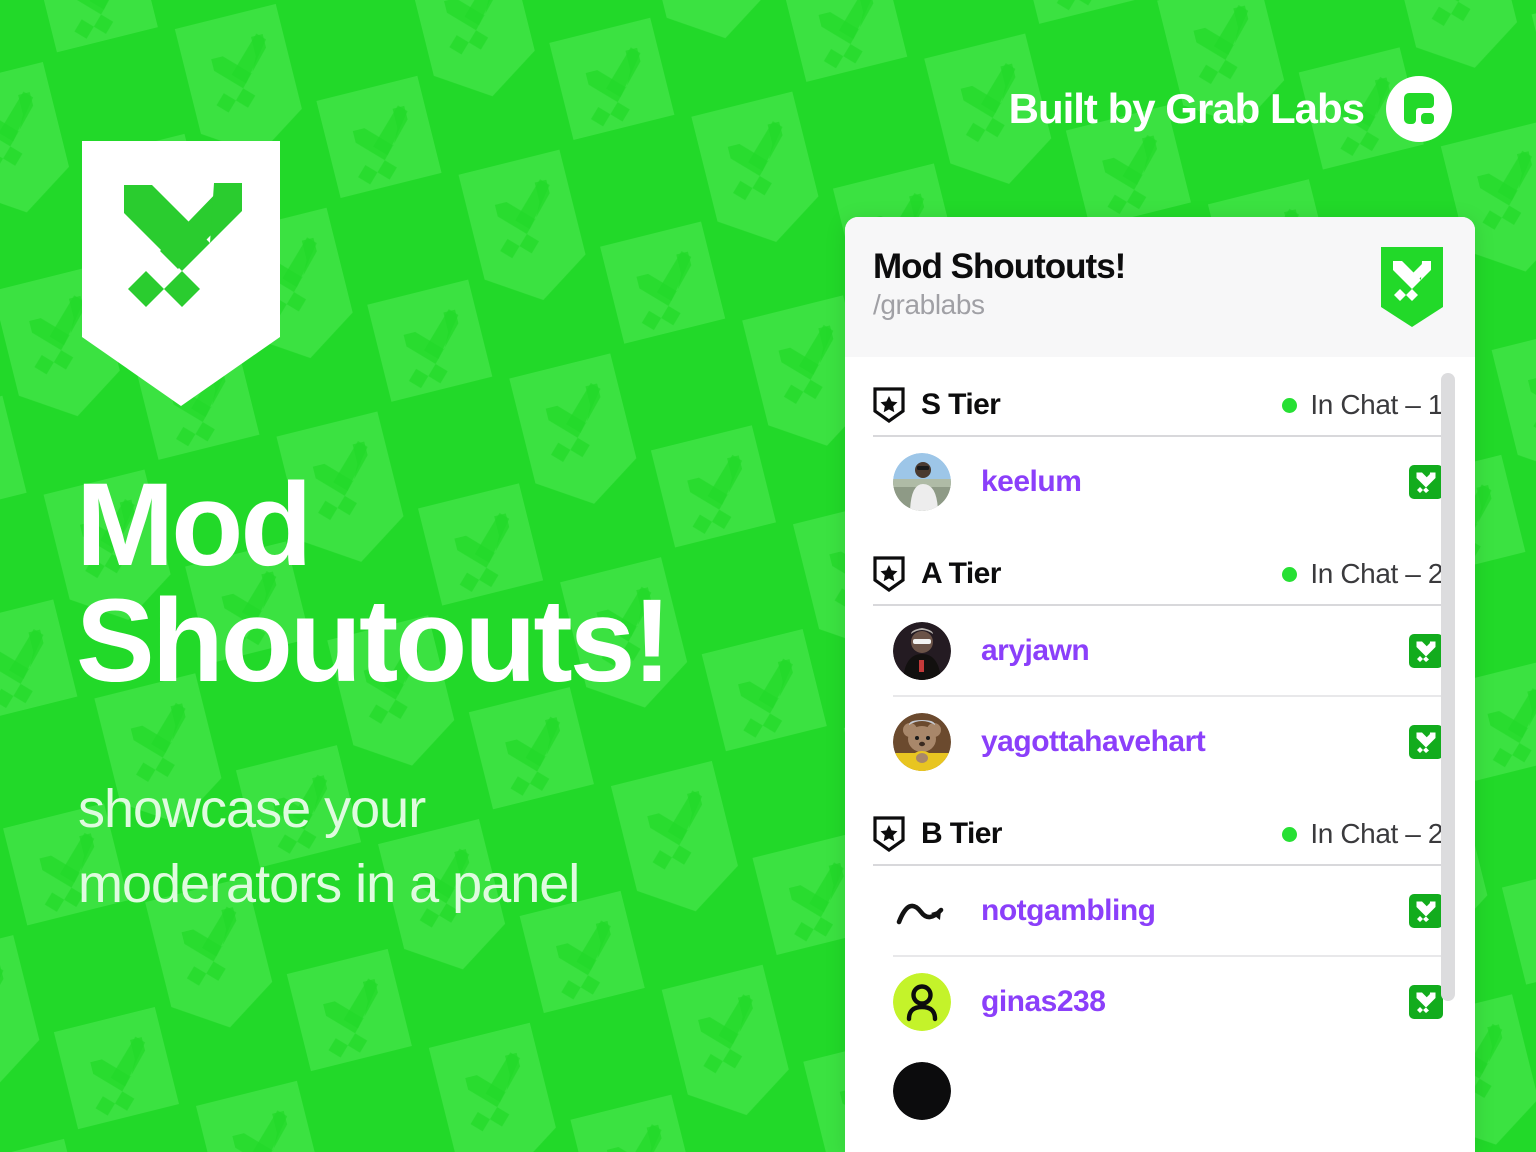 Image resolution: width=1536 pixels, height=1152 pixels. What do you see at coordinates (1160, 650) in the screenshot?
I see `list-item: aryjawn` at bounding box center [1160, 650].